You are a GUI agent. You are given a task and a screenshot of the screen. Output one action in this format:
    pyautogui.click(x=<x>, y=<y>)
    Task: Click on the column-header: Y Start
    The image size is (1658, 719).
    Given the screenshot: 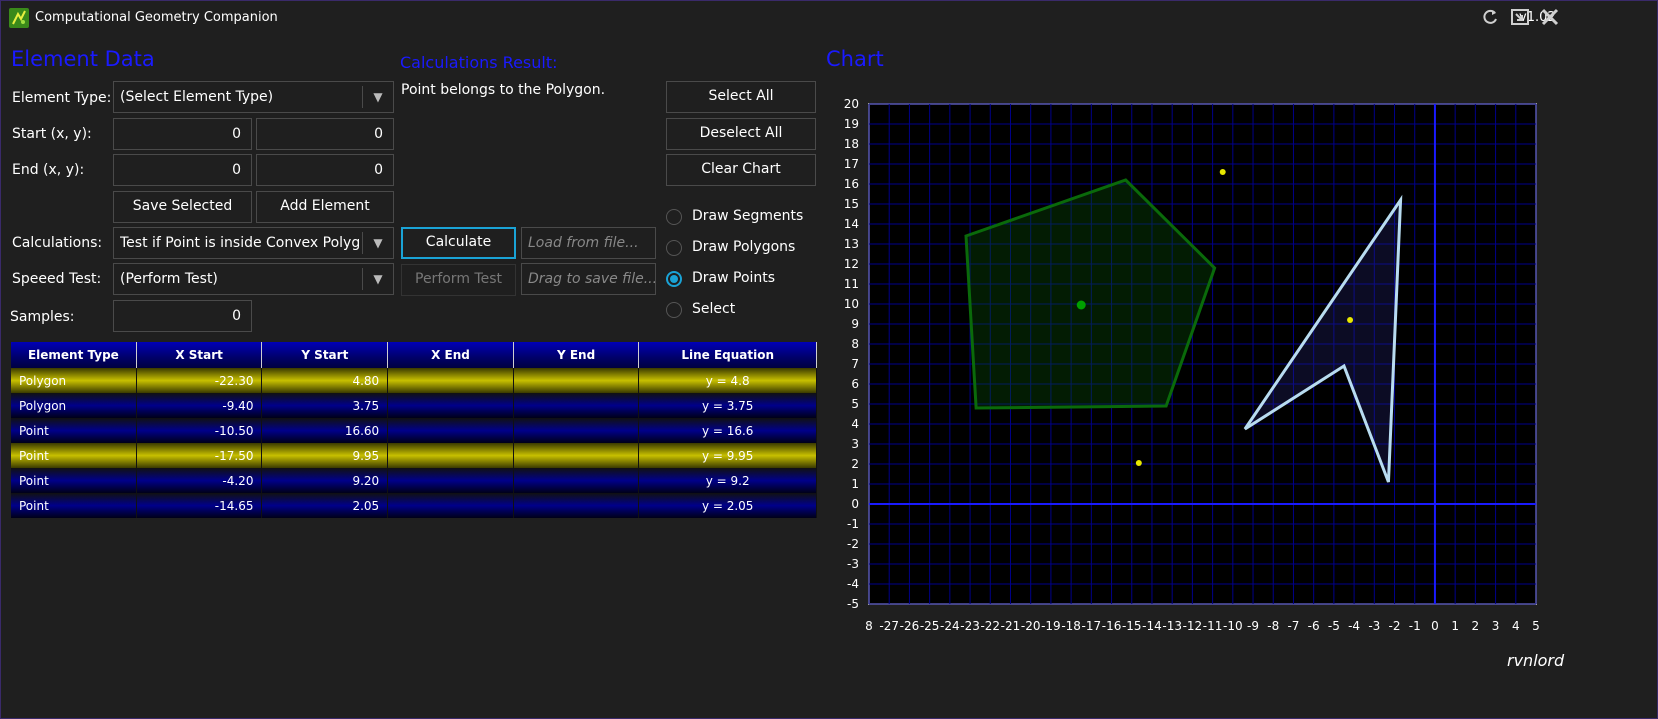 What is the action you would take?
    pyautogui.click(x=325, y=355)
    